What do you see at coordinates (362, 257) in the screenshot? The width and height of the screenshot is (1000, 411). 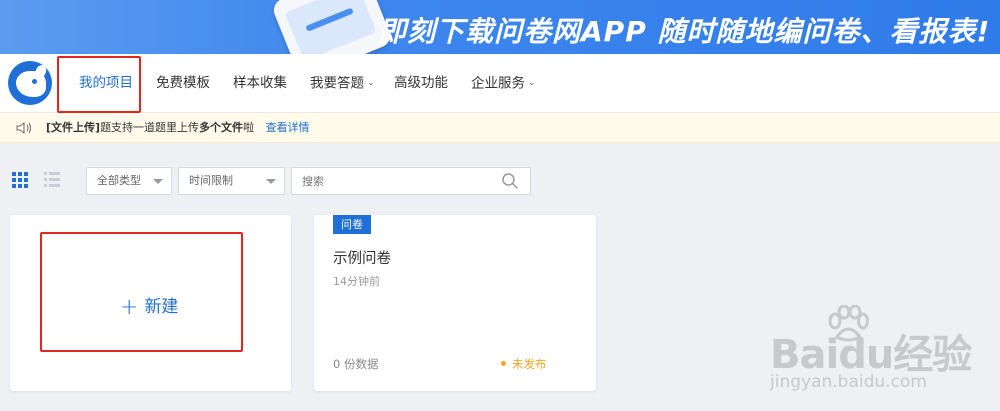 I see `project-title: 示例问卷` at bounding box center [362, 257].